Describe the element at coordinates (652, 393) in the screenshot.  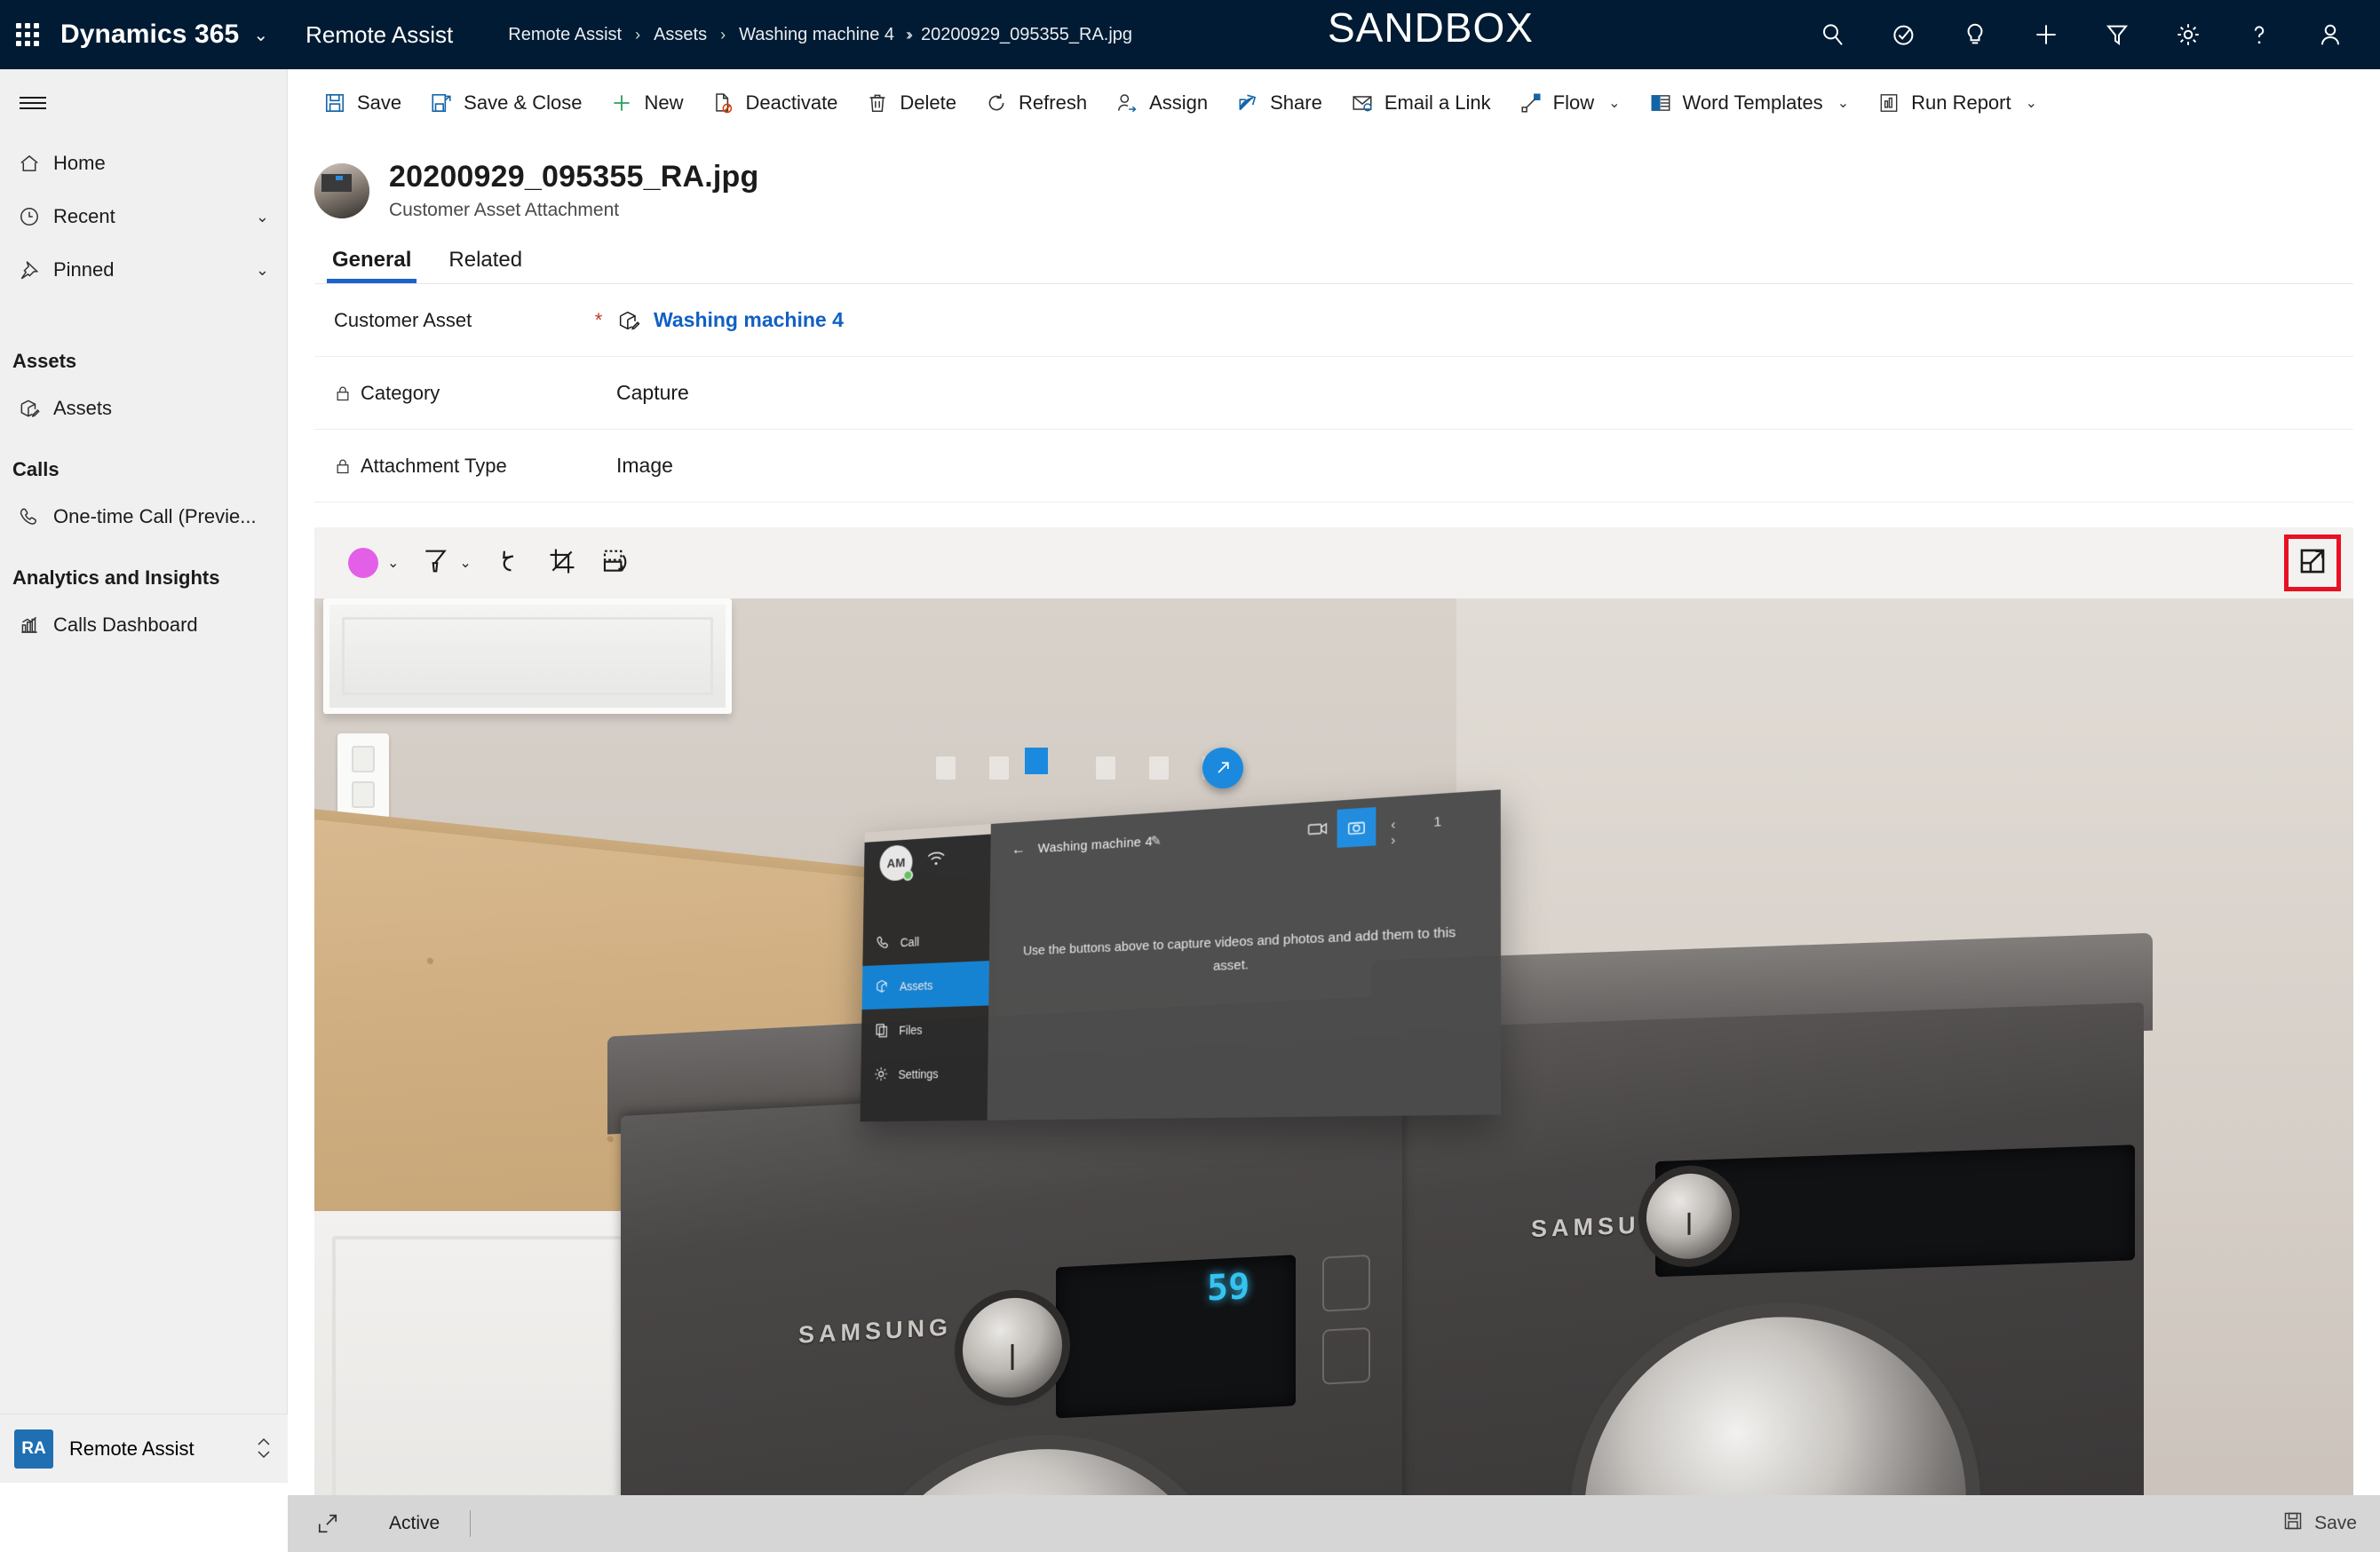
I see `category-value: Capture` at that location.